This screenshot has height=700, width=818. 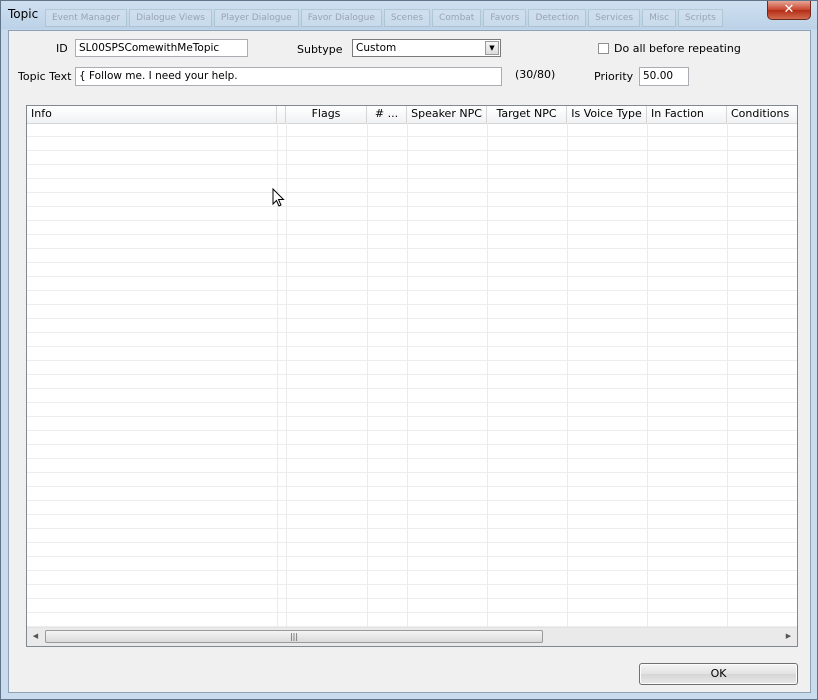 I want to click on column-header-in-faction: In Faction, so click(x=687, y=114).